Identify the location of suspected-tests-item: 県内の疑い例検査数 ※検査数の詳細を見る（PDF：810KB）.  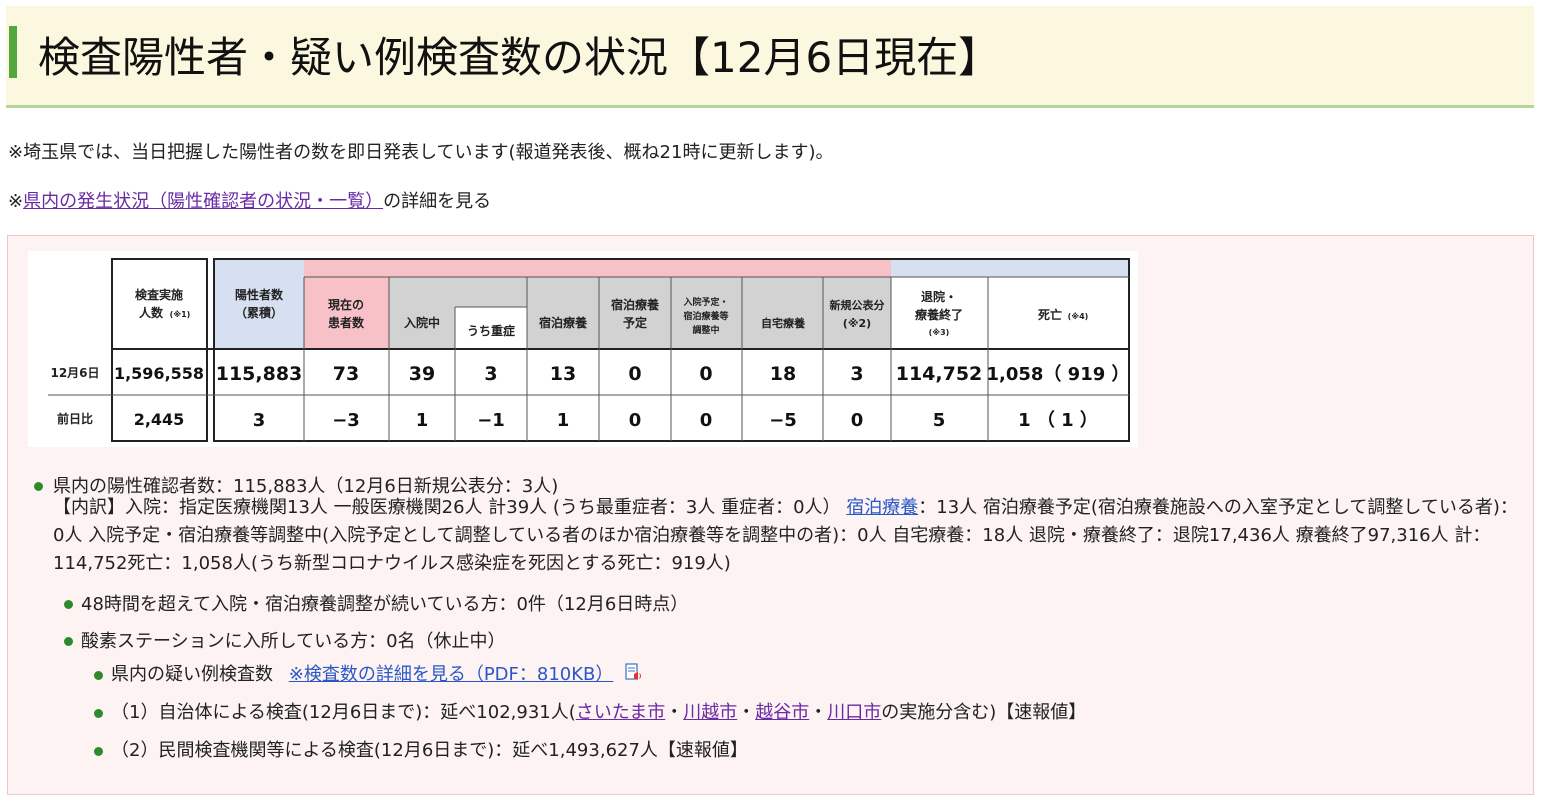
(377, 675).